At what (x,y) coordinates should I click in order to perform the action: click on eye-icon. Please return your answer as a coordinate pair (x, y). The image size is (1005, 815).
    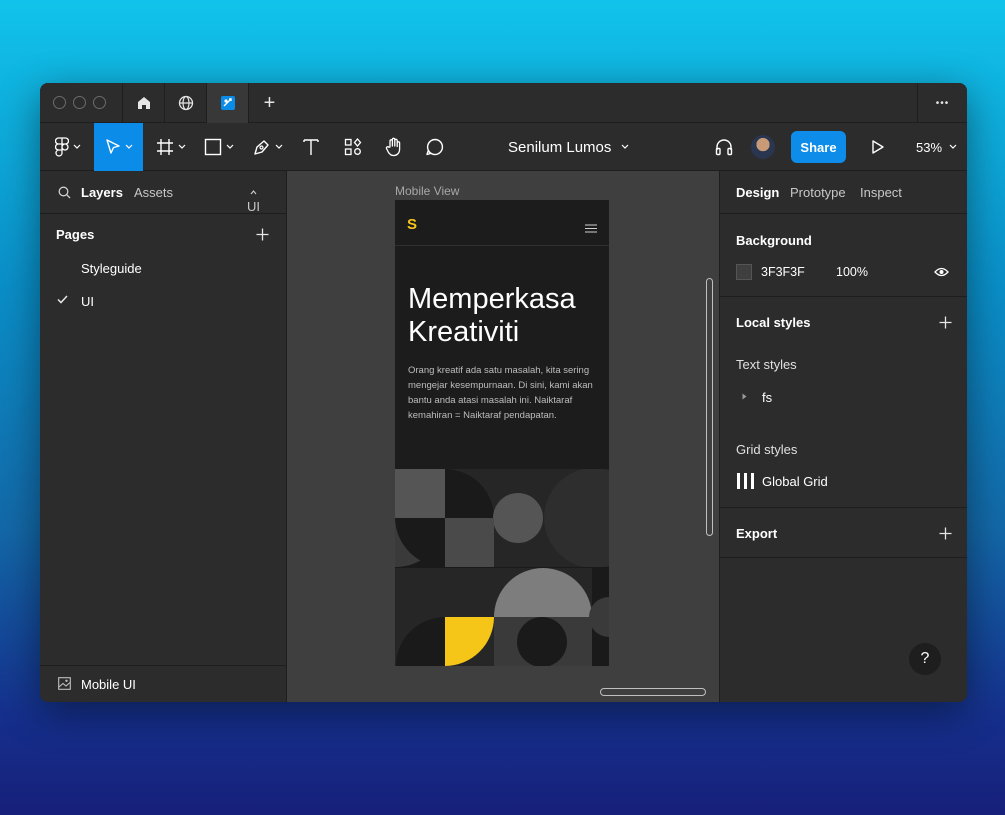
    Looking at the image, I should click on (941, 272).